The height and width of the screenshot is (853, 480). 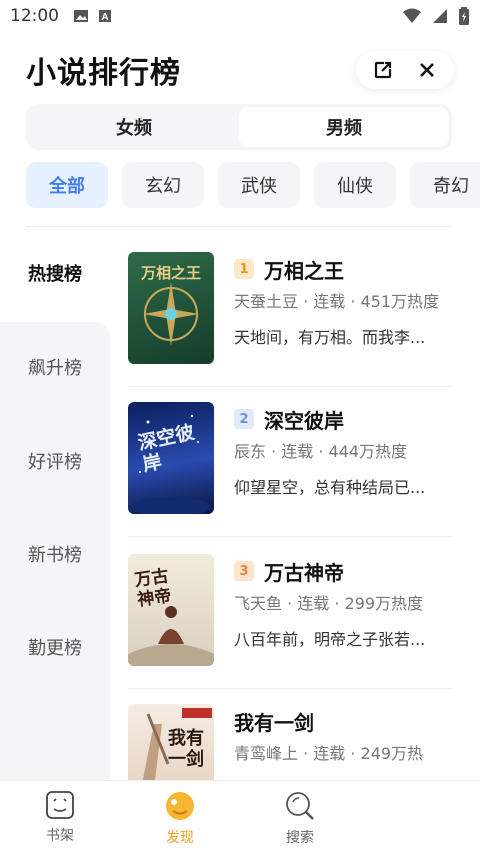 I want to click on rank-badge: 3, so click(x=244, y=571).